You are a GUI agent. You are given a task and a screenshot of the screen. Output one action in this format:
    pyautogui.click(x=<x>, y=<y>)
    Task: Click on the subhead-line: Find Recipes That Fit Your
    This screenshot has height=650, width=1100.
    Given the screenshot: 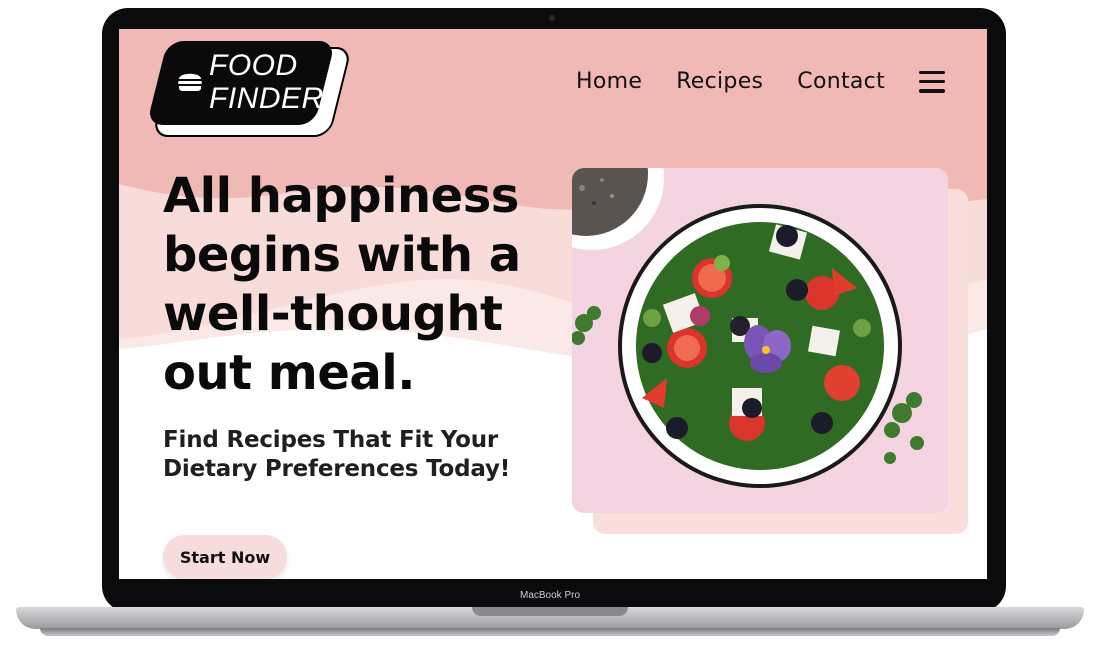 What is the action you would take?
    pyautogui.click(x=331, y=440)
    